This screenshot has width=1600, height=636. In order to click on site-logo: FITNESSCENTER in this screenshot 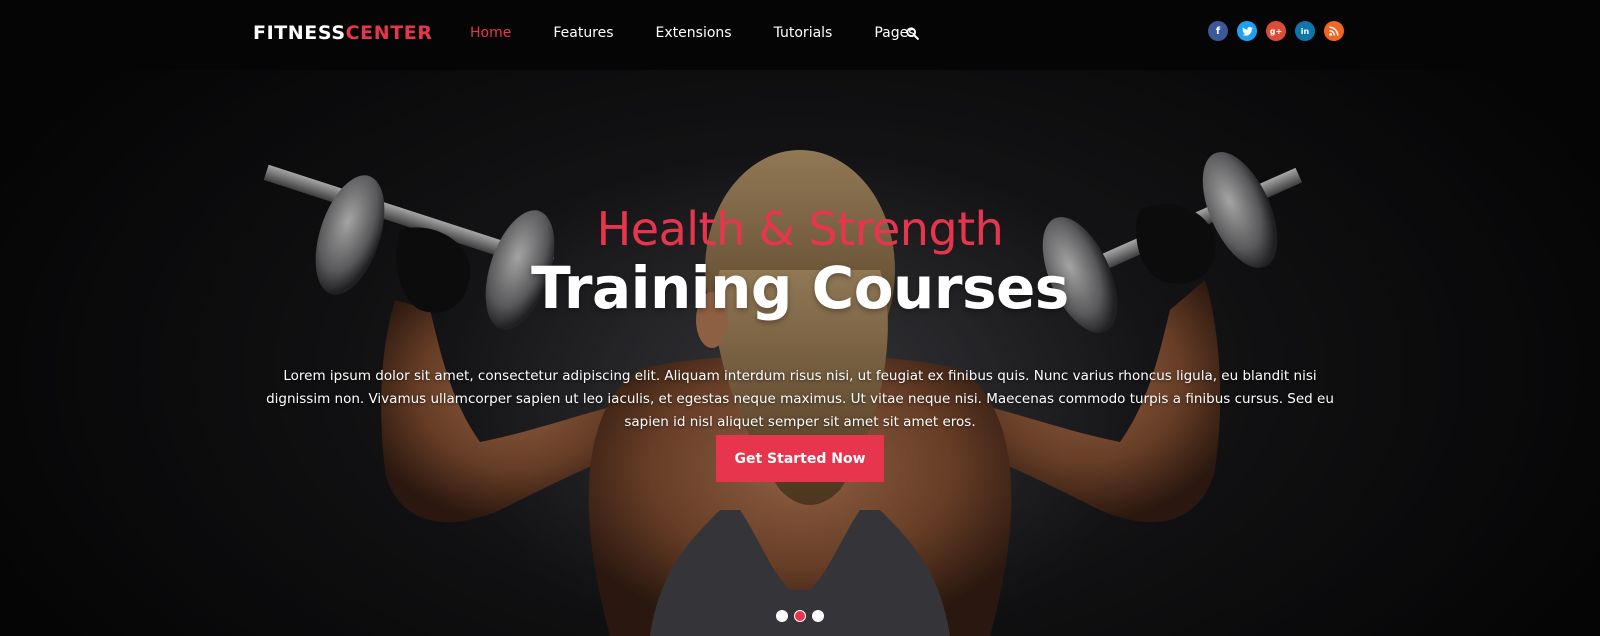, I will do `click(343, 33)`.